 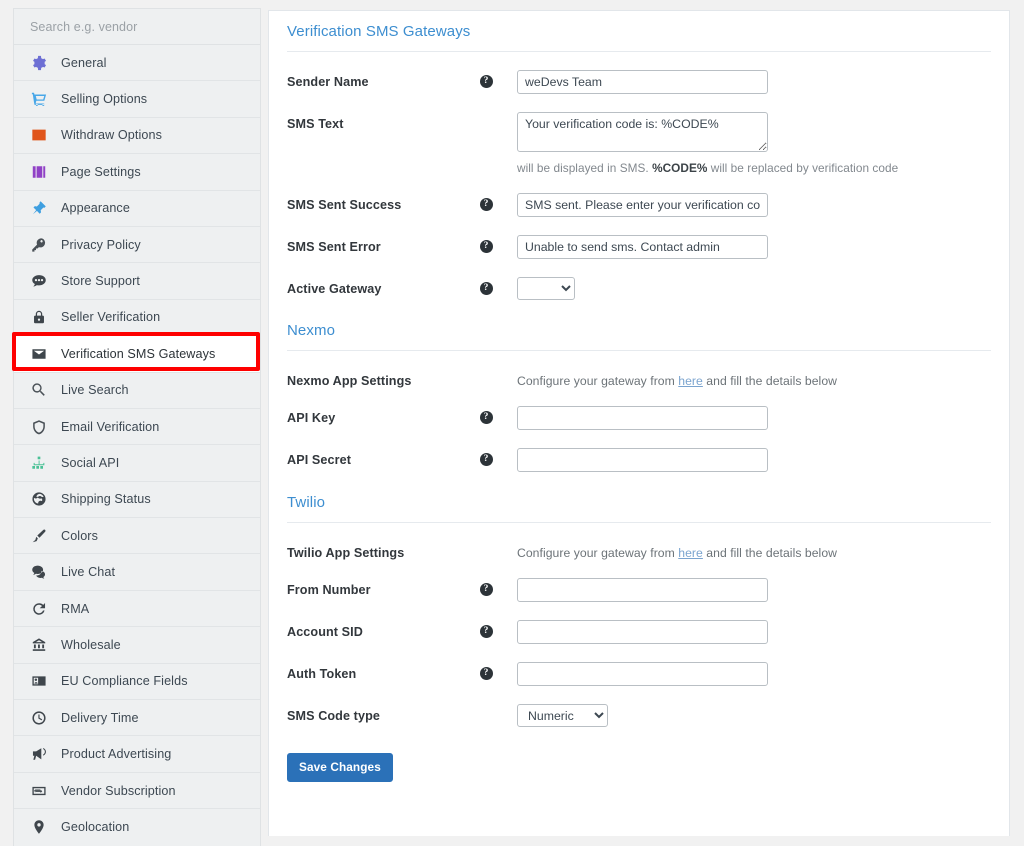 I want to click on id-card-icon, so click(x=39, y=681).